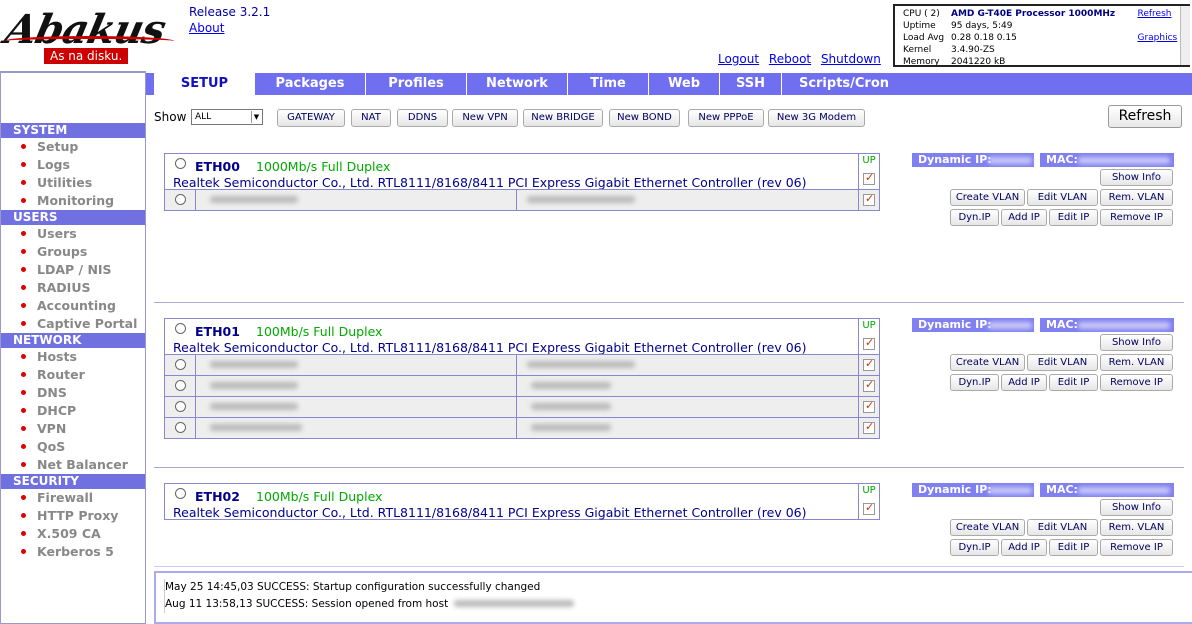  What do you see at coordinates (858, 336) in the screenshot?
I see `column-divider` at bounding box center [858, 336].